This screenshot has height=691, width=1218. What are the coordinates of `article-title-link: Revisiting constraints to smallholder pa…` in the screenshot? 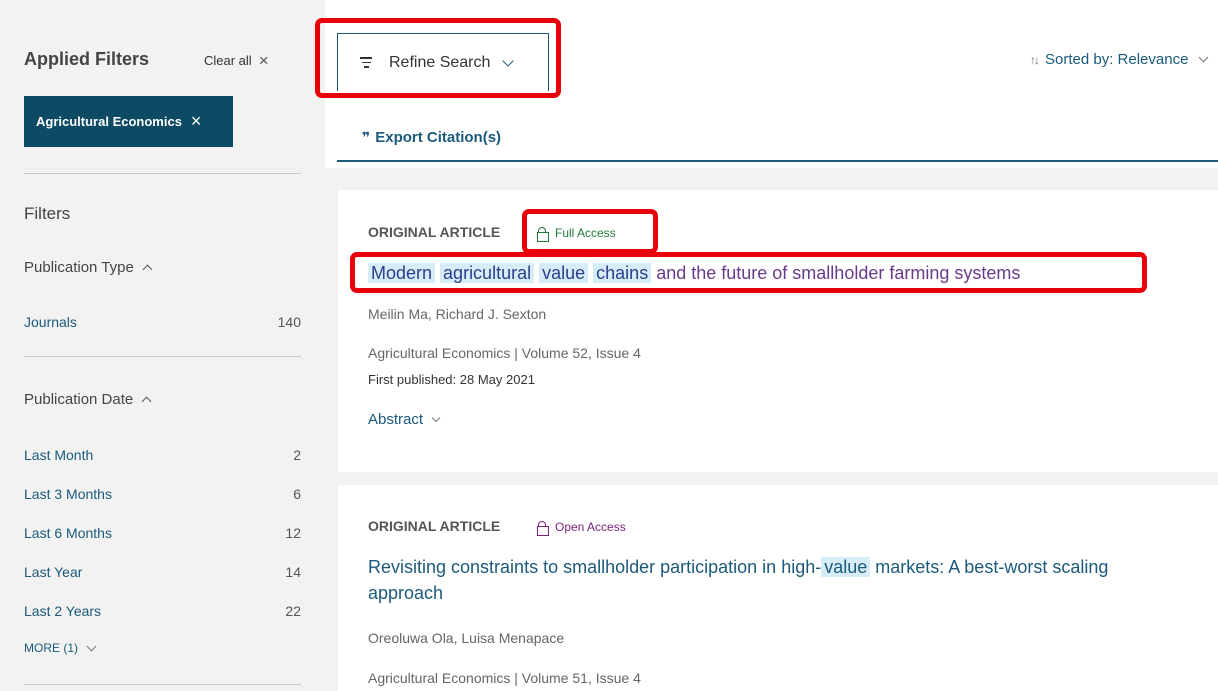 It's located at (778, 580).